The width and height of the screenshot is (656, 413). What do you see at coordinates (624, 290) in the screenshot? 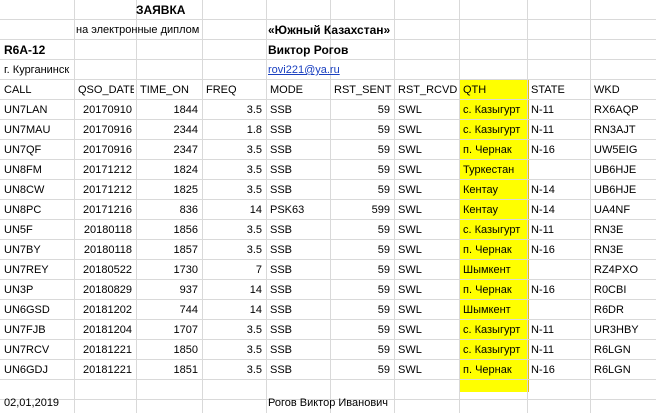
I see `table-cell-wkd: R0CBI` at bounding box center [624, 290].